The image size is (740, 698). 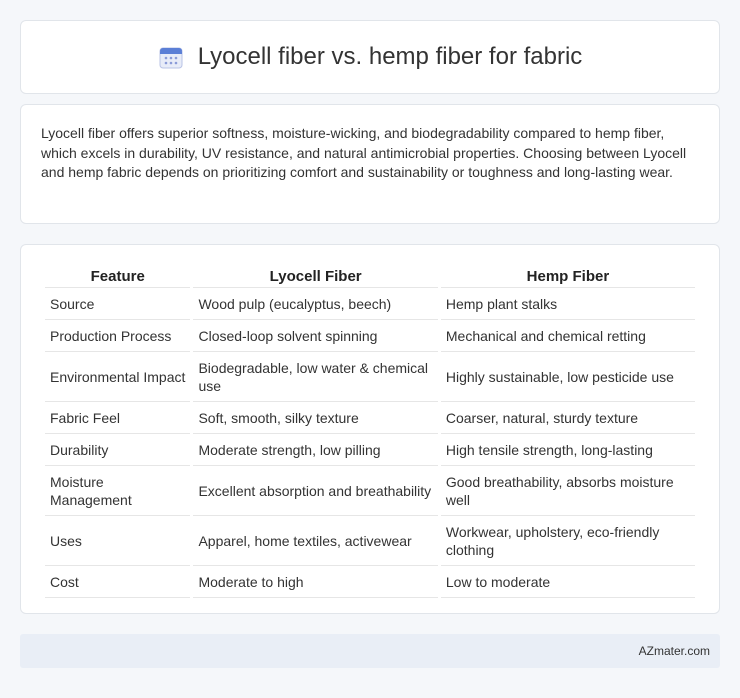 I want to click on title-wrap: Lyocell fiber vs. hemp fiber for fabric, so click(x=370, y=57).